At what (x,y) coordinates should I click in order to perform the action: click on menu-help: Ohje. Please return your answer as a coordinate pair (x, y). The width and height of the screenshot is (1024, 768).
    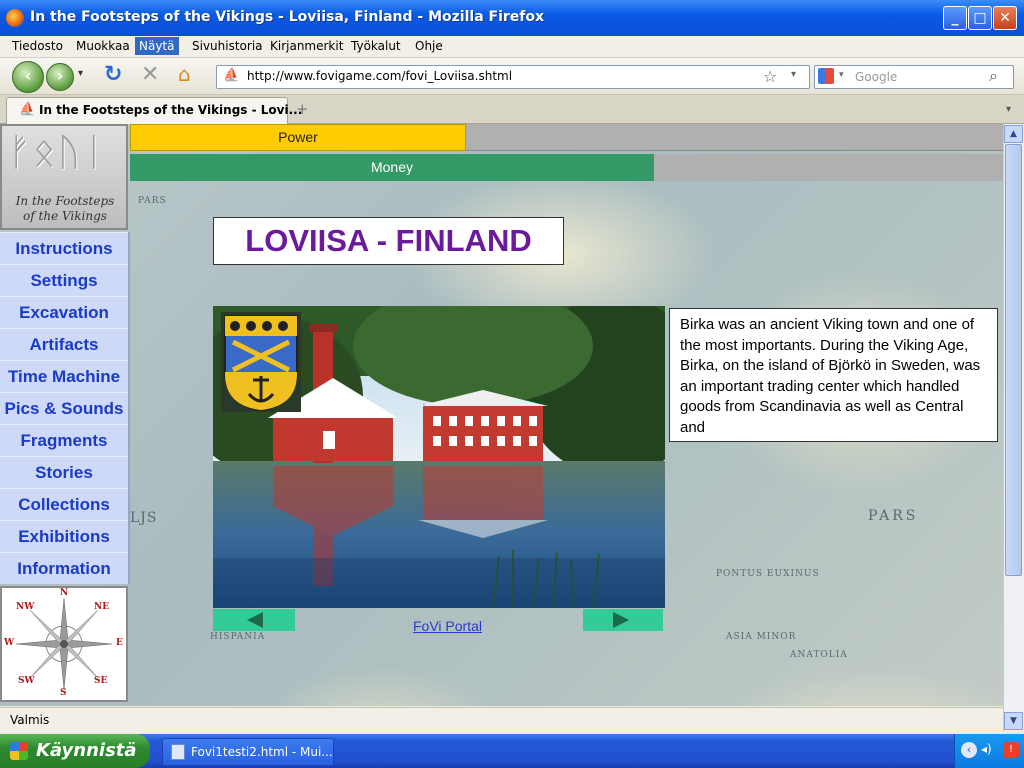
    Looking at the image, I should click on (429, 46).